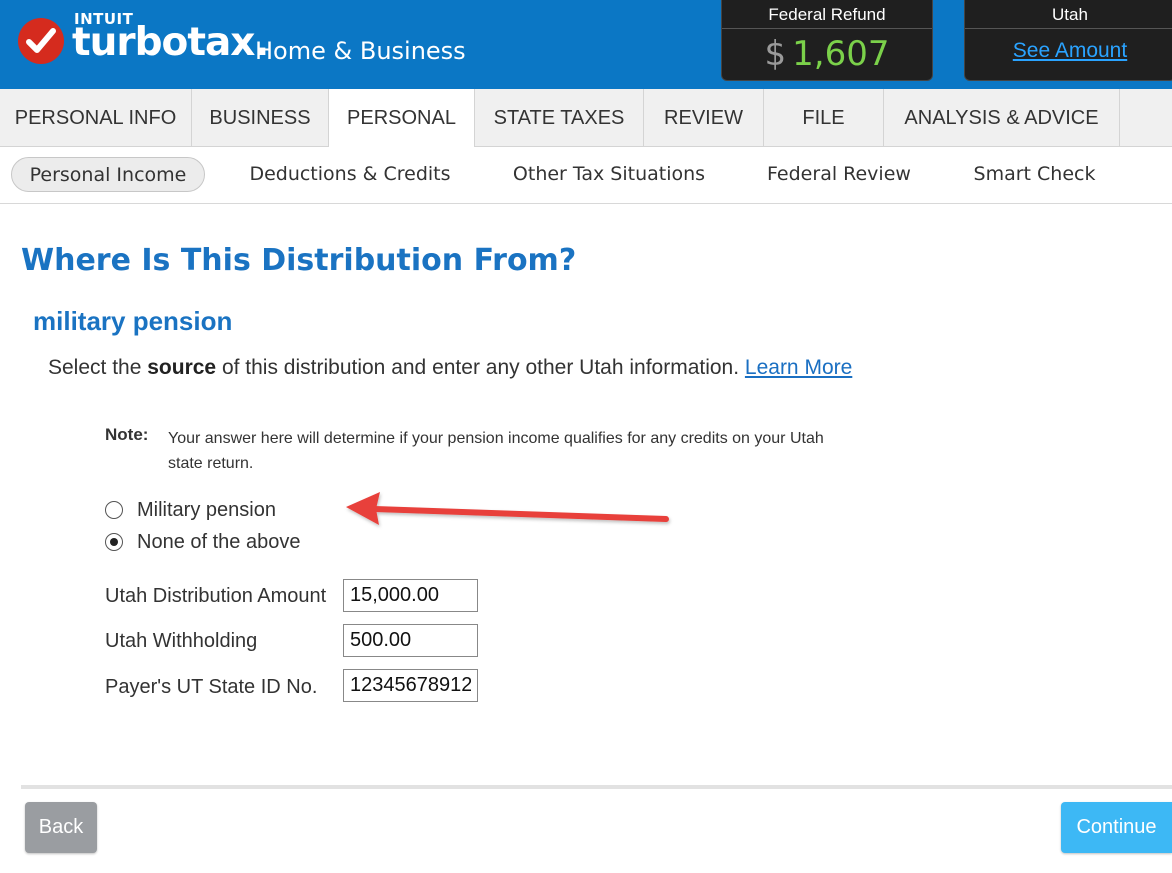 The height and width of the screenshot is (873, 1172). I want to click on see-amount-link: See Amount, so click(1068, 46).